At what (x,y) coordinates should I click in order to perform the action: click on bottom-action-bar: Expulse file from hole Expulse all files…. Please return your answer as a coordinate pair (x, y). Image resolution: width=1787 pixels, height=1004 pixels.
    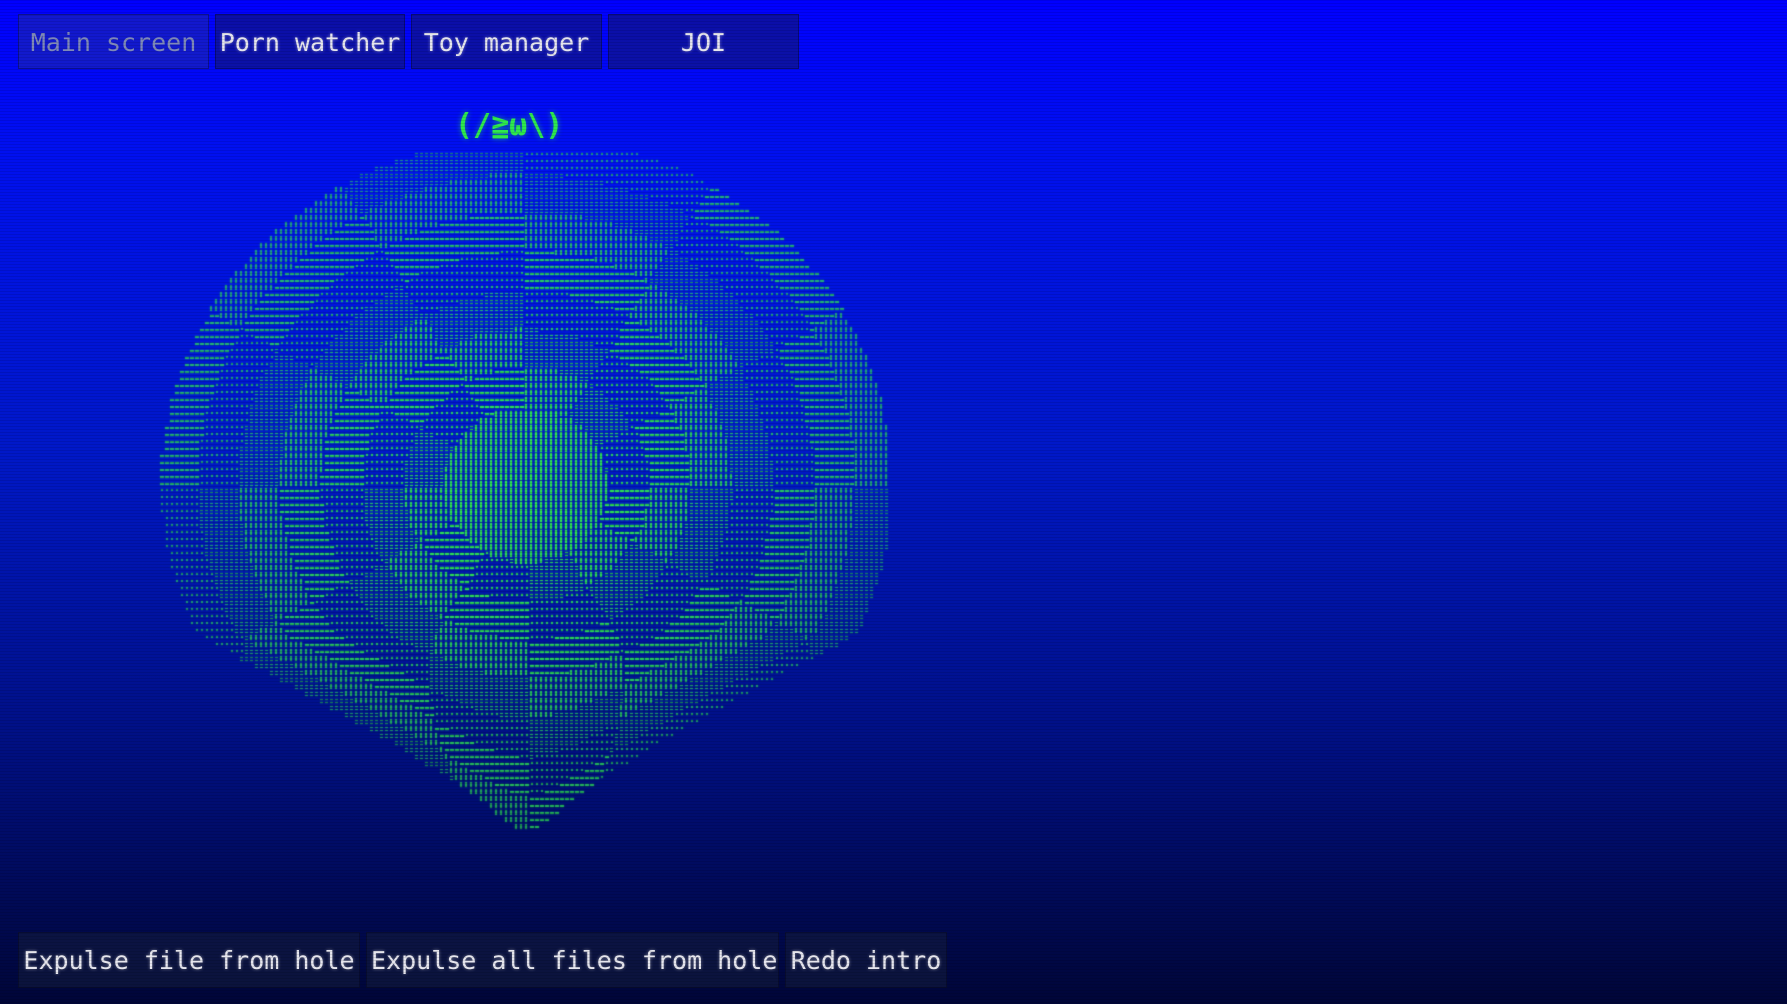
    Looking at the image, I should click on (482, 960).